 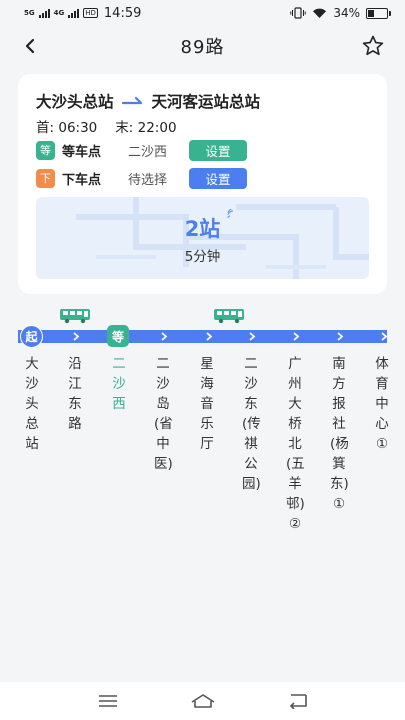 What do you see at coordinates (119, 384) in the screenshot?
I see `station-name: 二沙西` at bounding box center [119, 384].